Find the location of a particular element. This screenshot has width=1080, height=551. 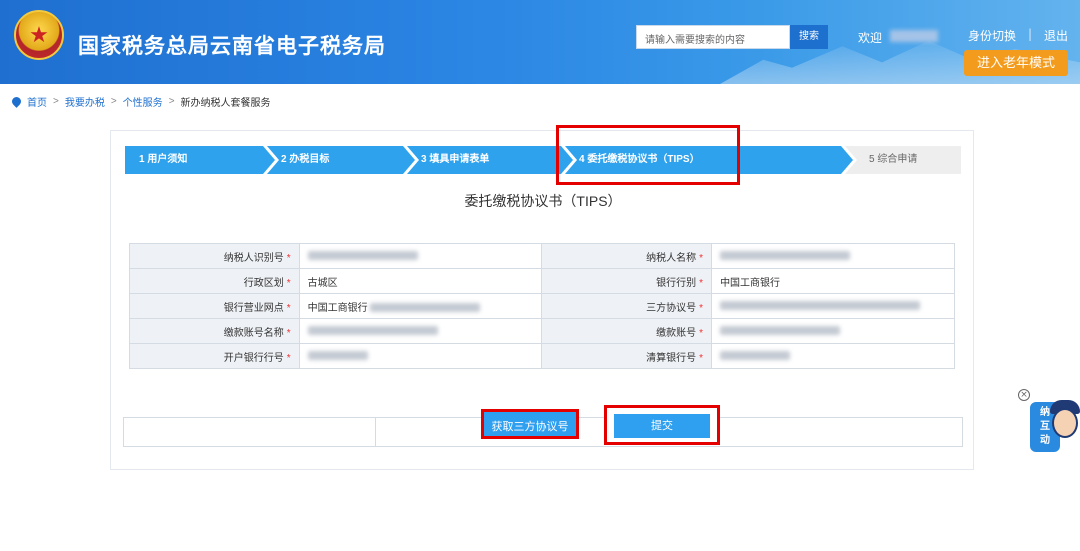

taxpayer-name-label: 纳税人名称 * is located at coordinates (627, 256).